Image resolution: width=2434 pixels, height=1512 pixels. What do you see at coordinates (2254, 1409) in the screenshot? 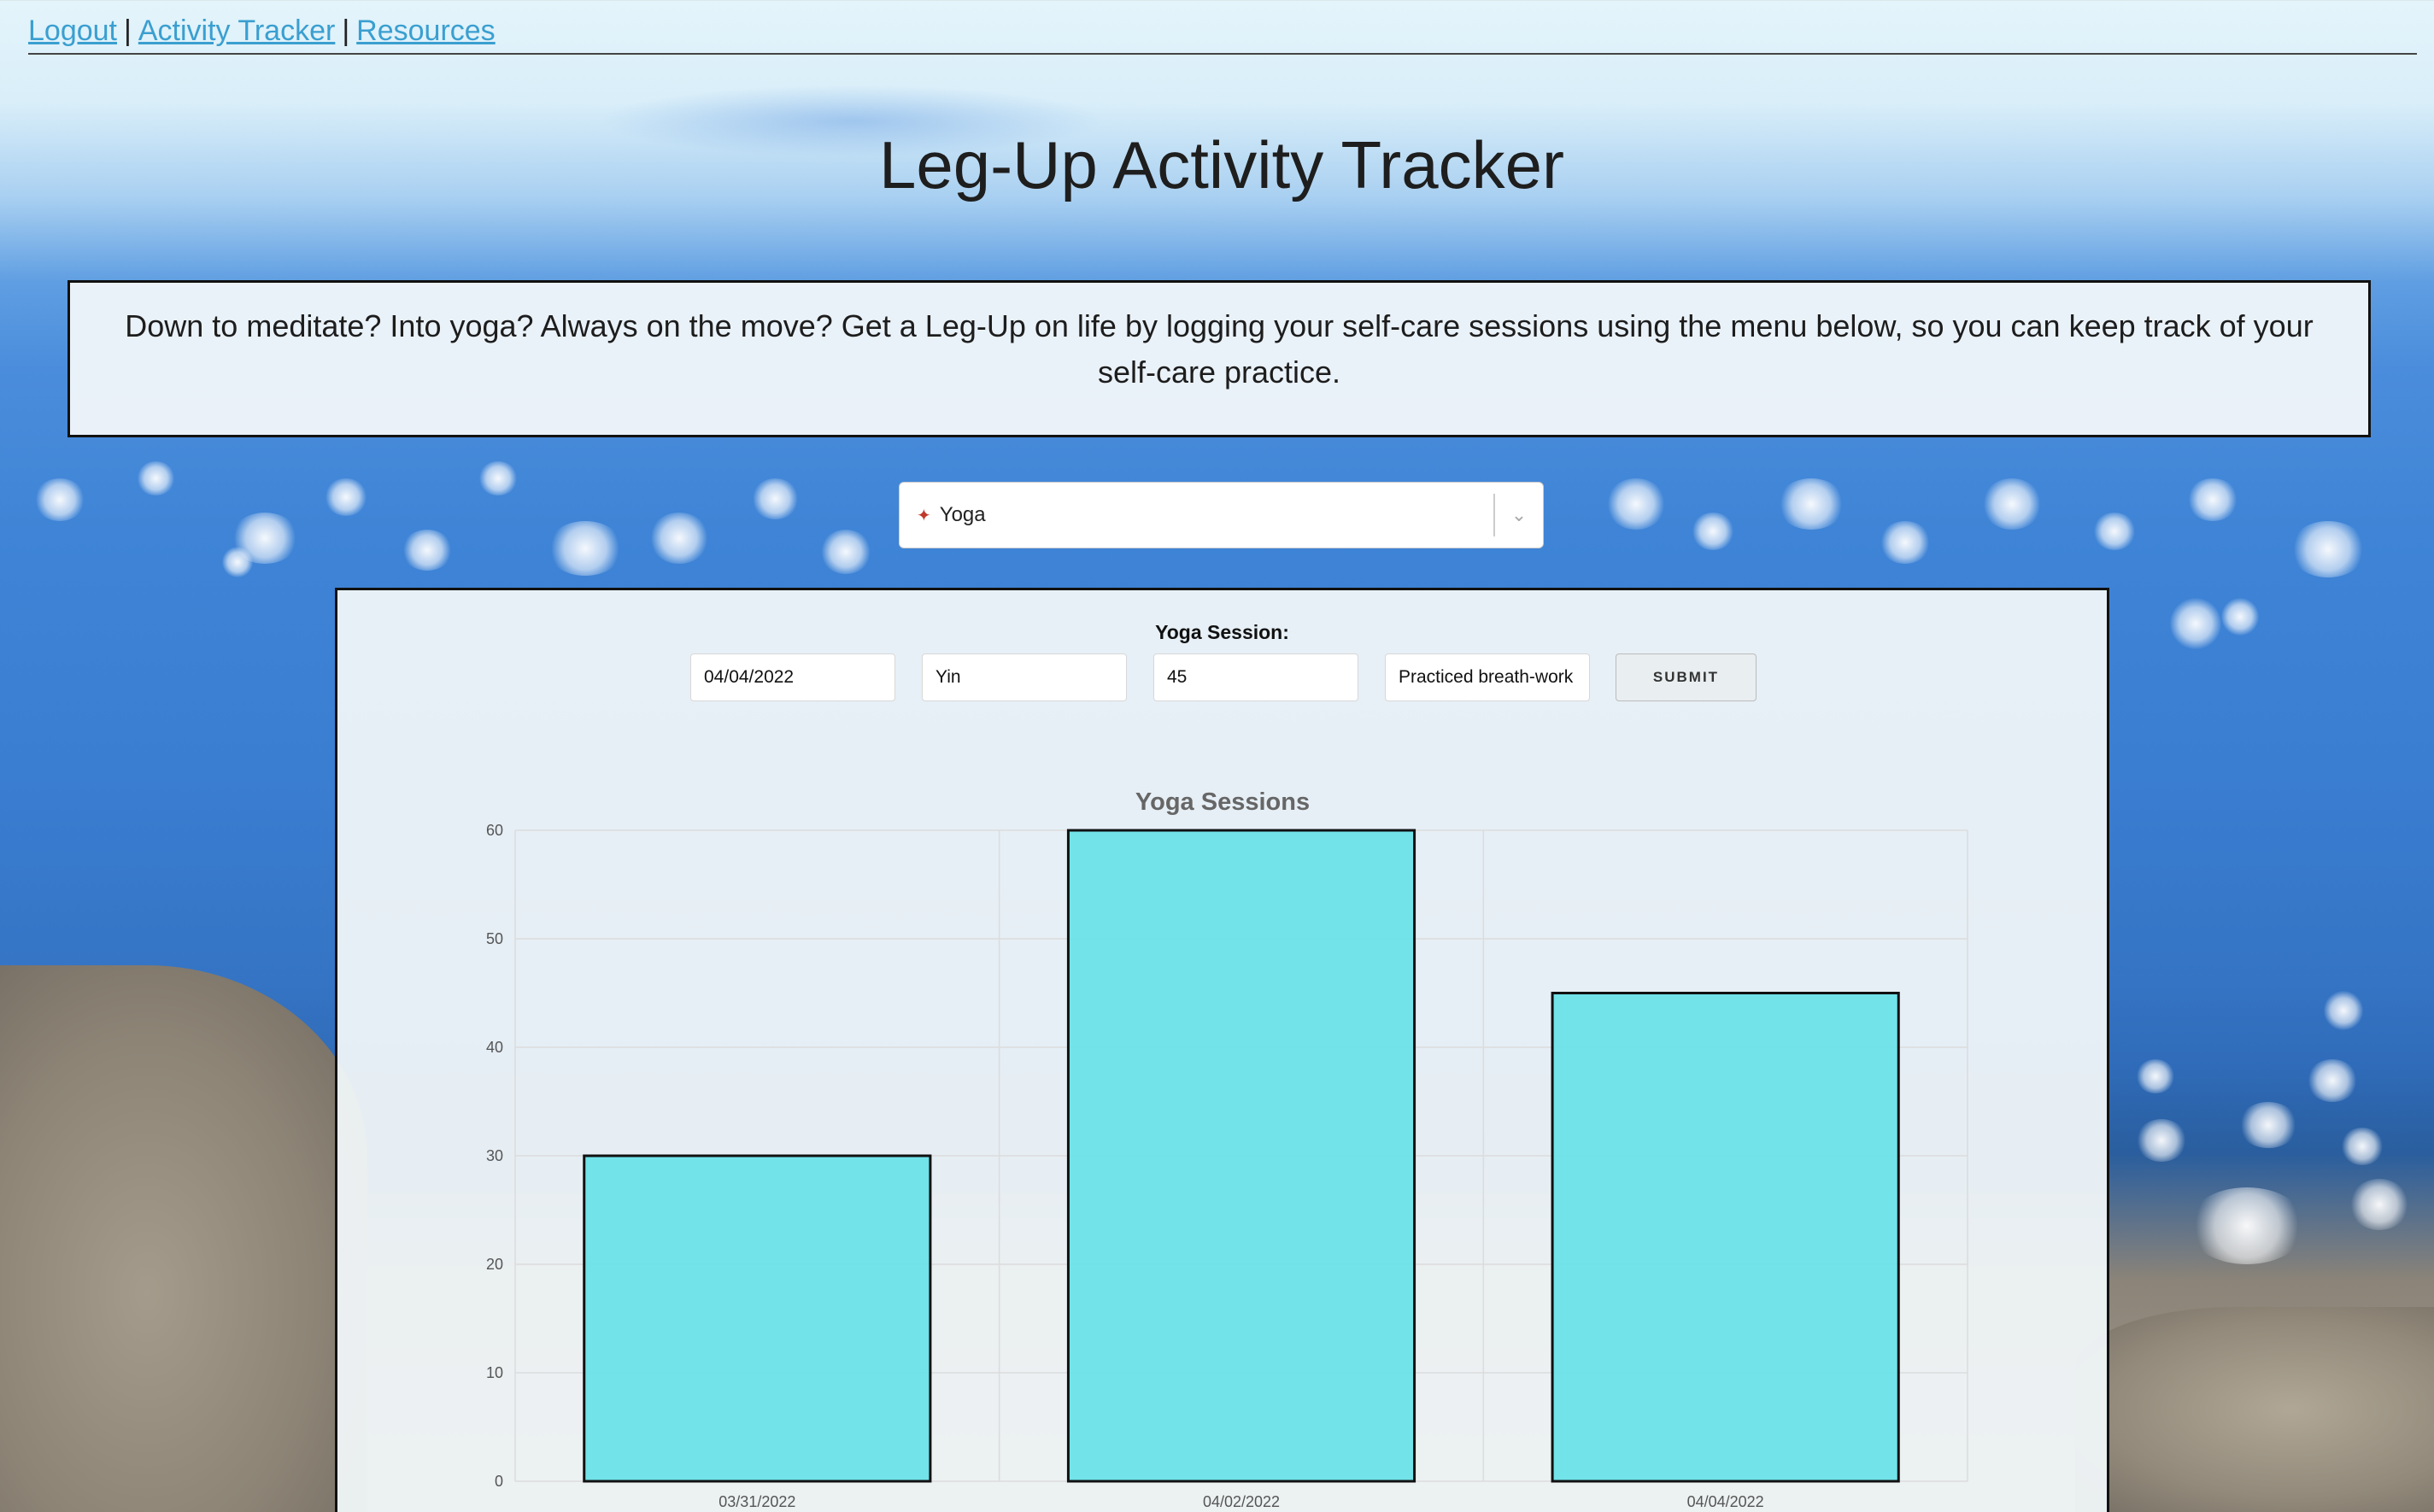
I see `background-rock-right` at bounding box center [2254, 1409].